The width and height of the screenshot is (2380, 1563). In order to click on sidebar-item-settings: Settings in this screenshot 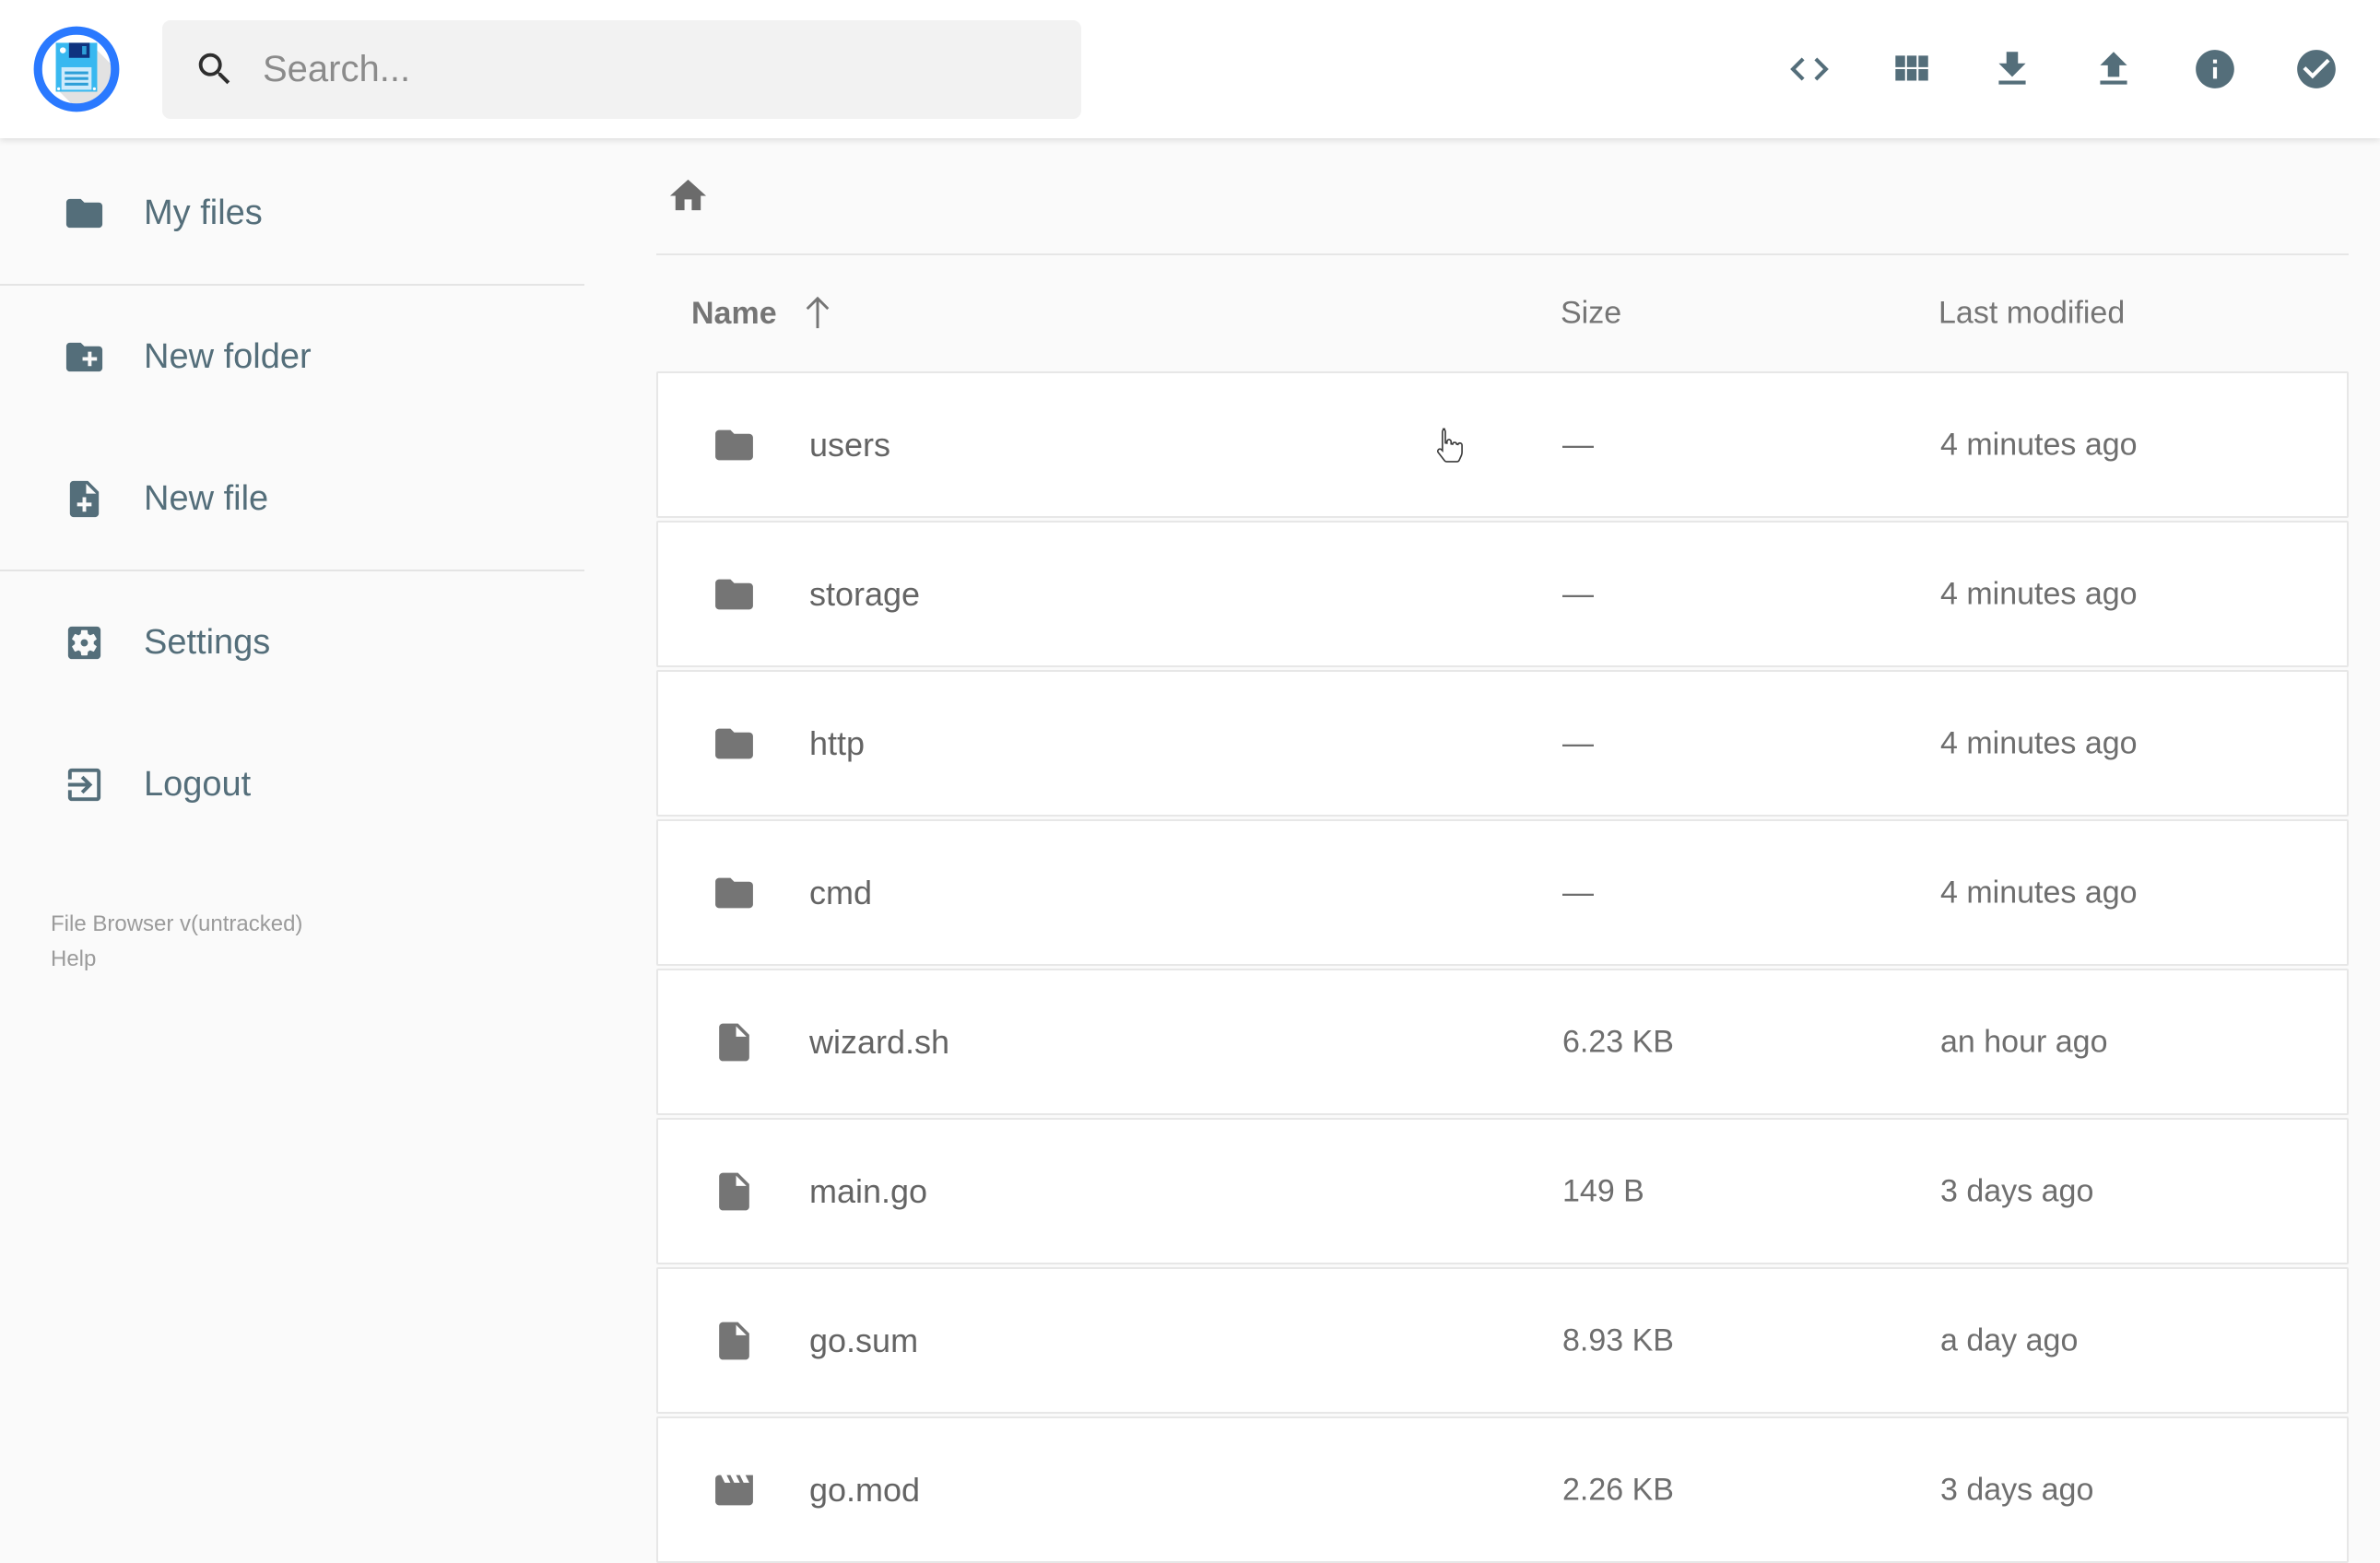, I will do `click(292, 642)`.